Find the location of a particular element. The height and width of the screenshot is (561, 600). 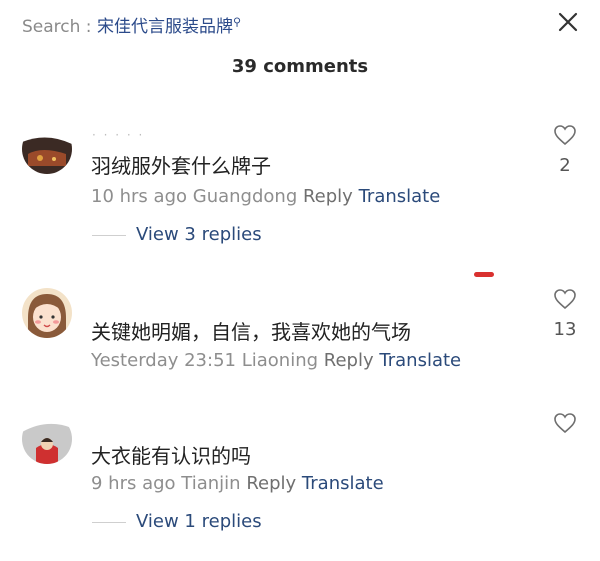

view-replies-label: View 3 replies is located at coordinates (199, 234).